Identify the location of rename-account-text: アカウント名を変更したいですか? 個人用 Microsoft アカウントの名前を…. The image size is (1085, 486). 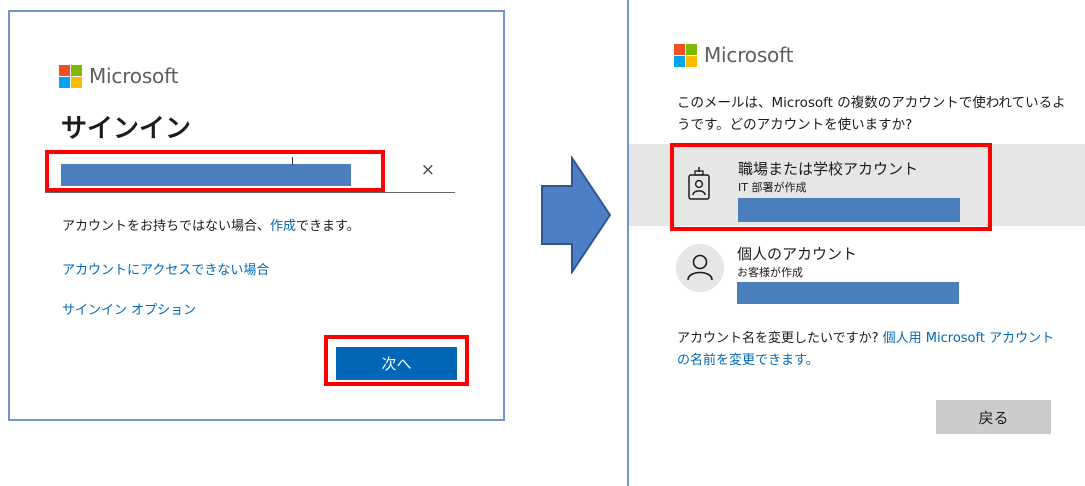
(867, 350).